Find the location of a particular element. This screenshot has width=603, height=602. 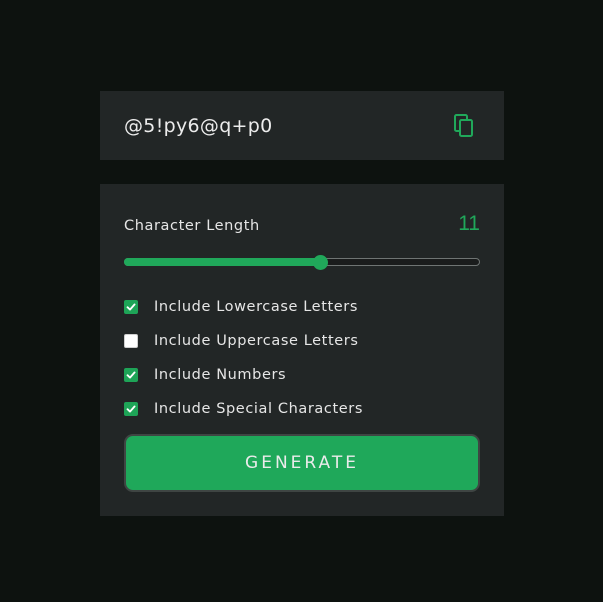

slider-thumb is located at coordinates (320, 262).